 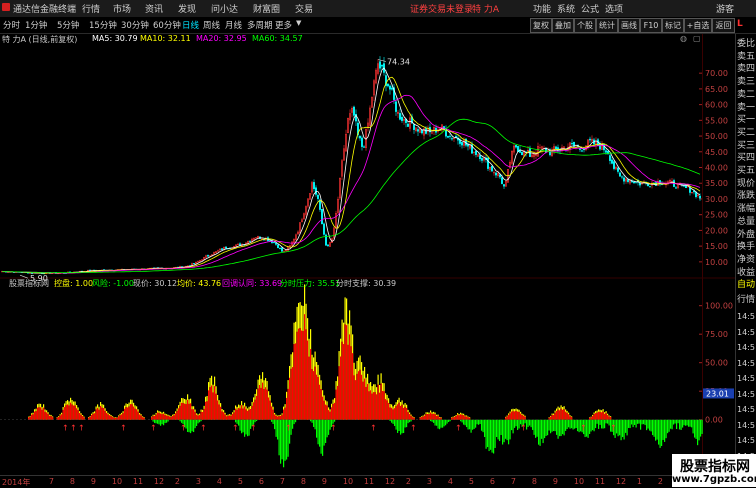 What do you see at coordinates (563, 25) in the screenshot?
I see `toolbar-diejia: 叠加` at bounding box center [563, 25].